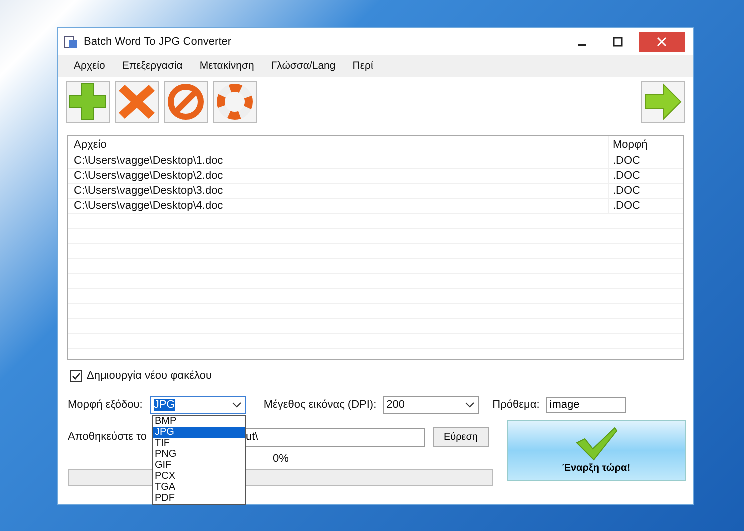 This screenshot has height=531, width=744. Describe the element at coordinates (91, 145) in the screenshot. I see `column-header: Αρχείο` at that location.